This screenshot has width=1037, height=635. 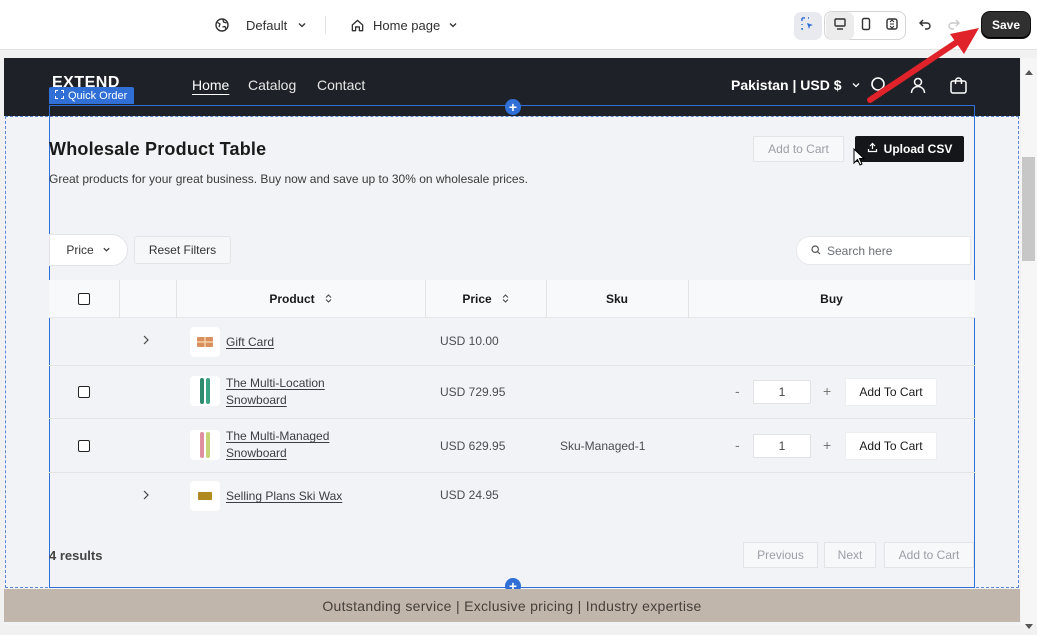 I want to click on search-placeholder: Search here, so click(x=860, y=250).